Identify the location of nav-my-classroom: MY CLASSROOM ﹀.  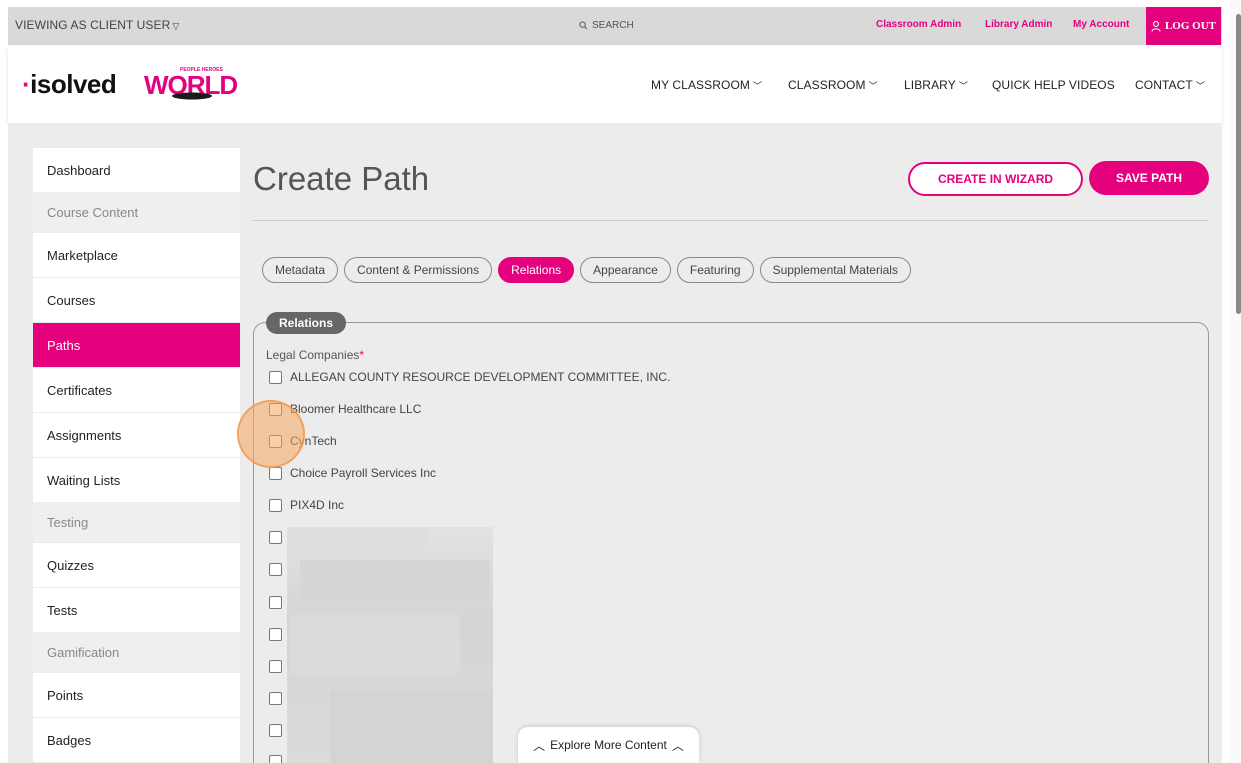
(706, 85).